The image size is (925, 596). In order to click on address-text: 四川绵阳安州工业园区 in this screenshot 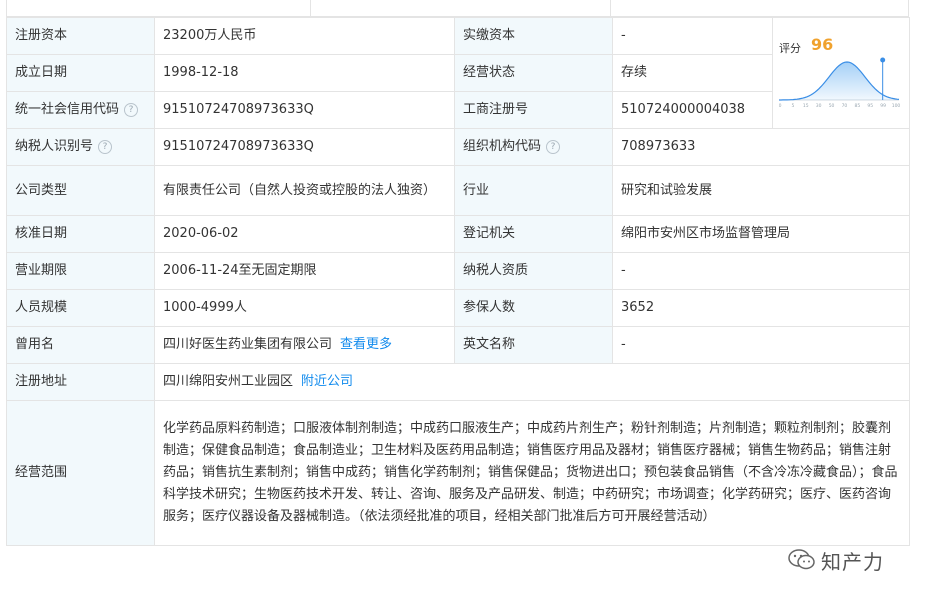, I will do `click(228, 381)`.